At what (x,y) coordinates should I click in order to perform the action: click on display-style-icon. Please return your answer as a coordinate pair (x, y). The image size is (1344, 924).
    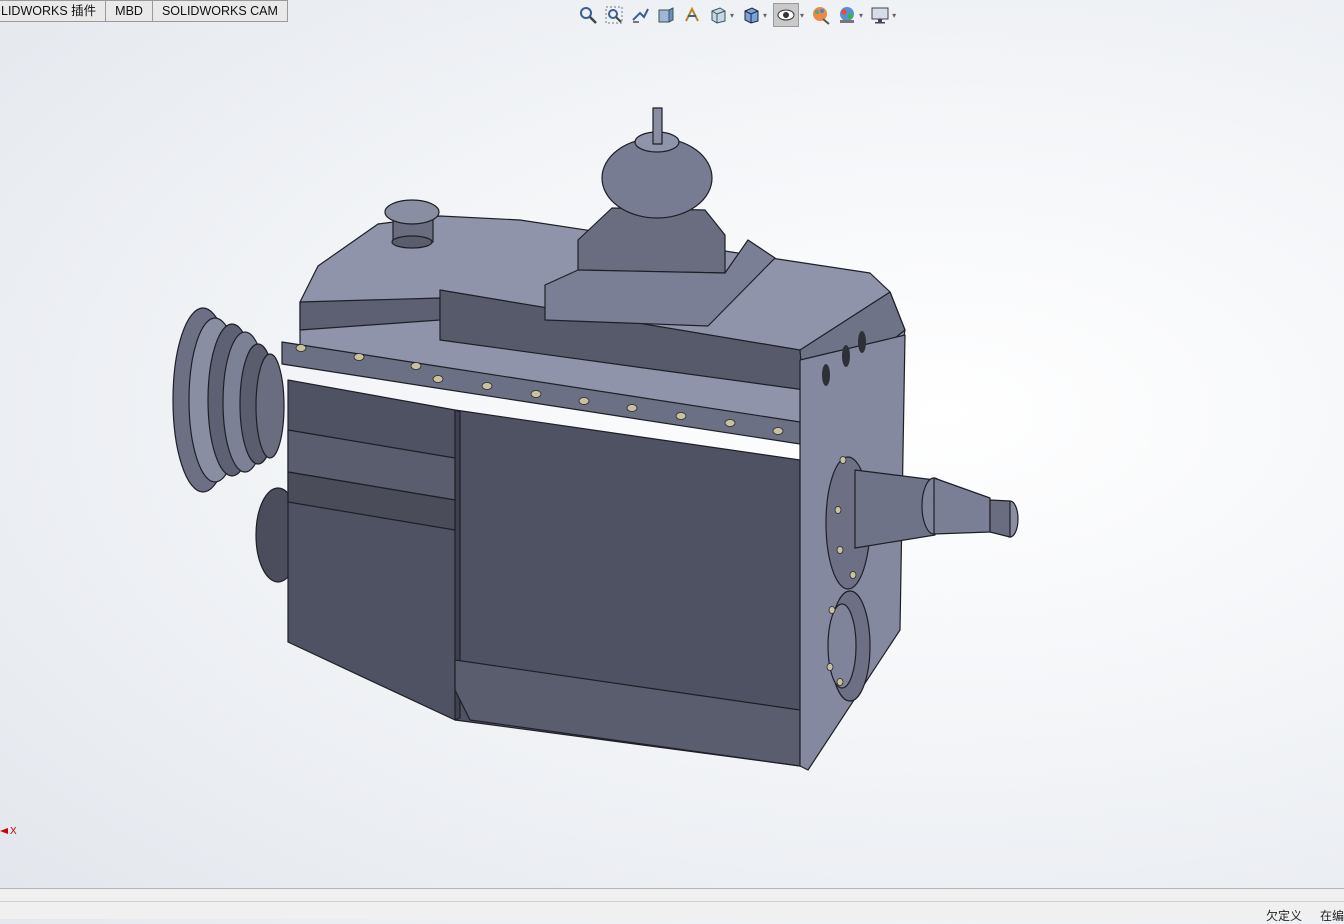
    Looking at the image, I should click on (751, 15).